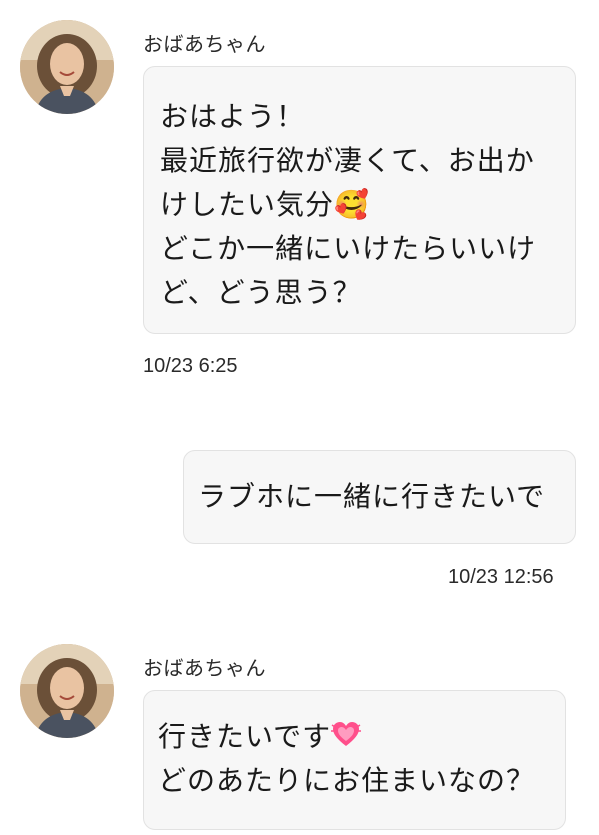  What do you see at coordinates (501, 577) in the screenshot?
I see `message-timestamp: 10/23 12:56` at bounding box center [501, 577].